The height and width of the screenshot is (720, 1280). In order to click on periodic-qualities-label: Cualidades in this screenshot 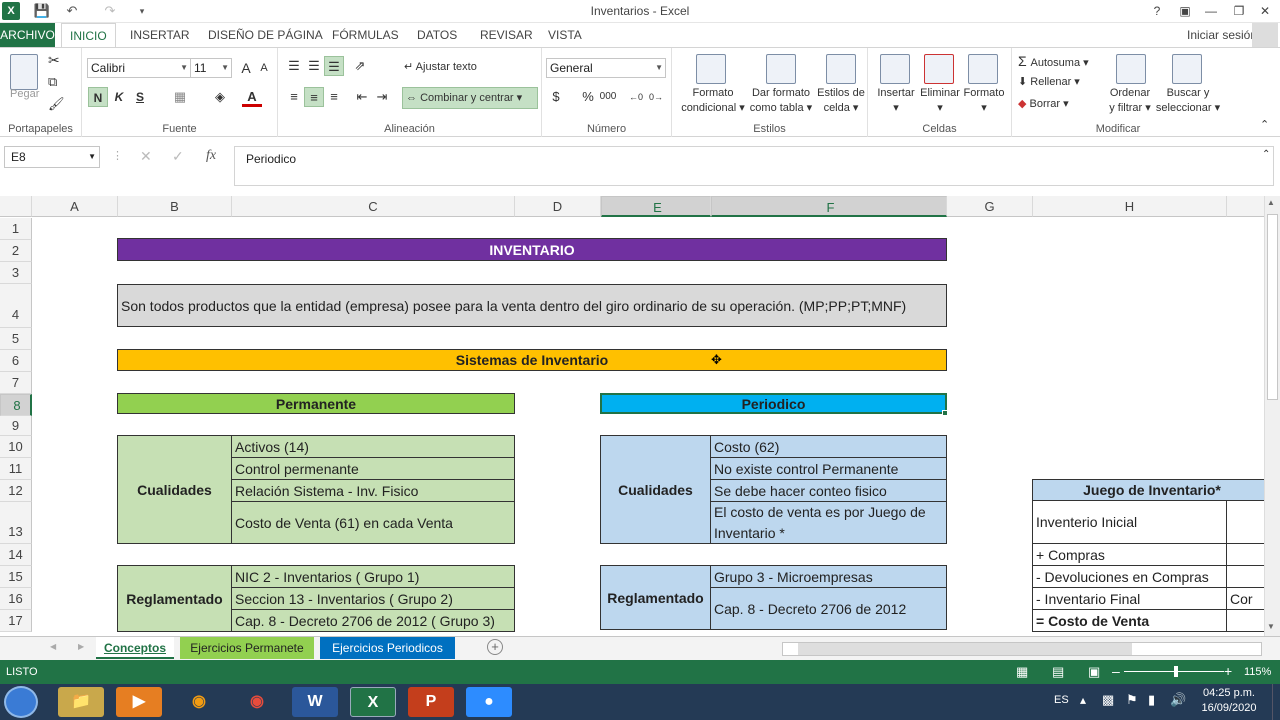, I will do `click(655, 489)`.